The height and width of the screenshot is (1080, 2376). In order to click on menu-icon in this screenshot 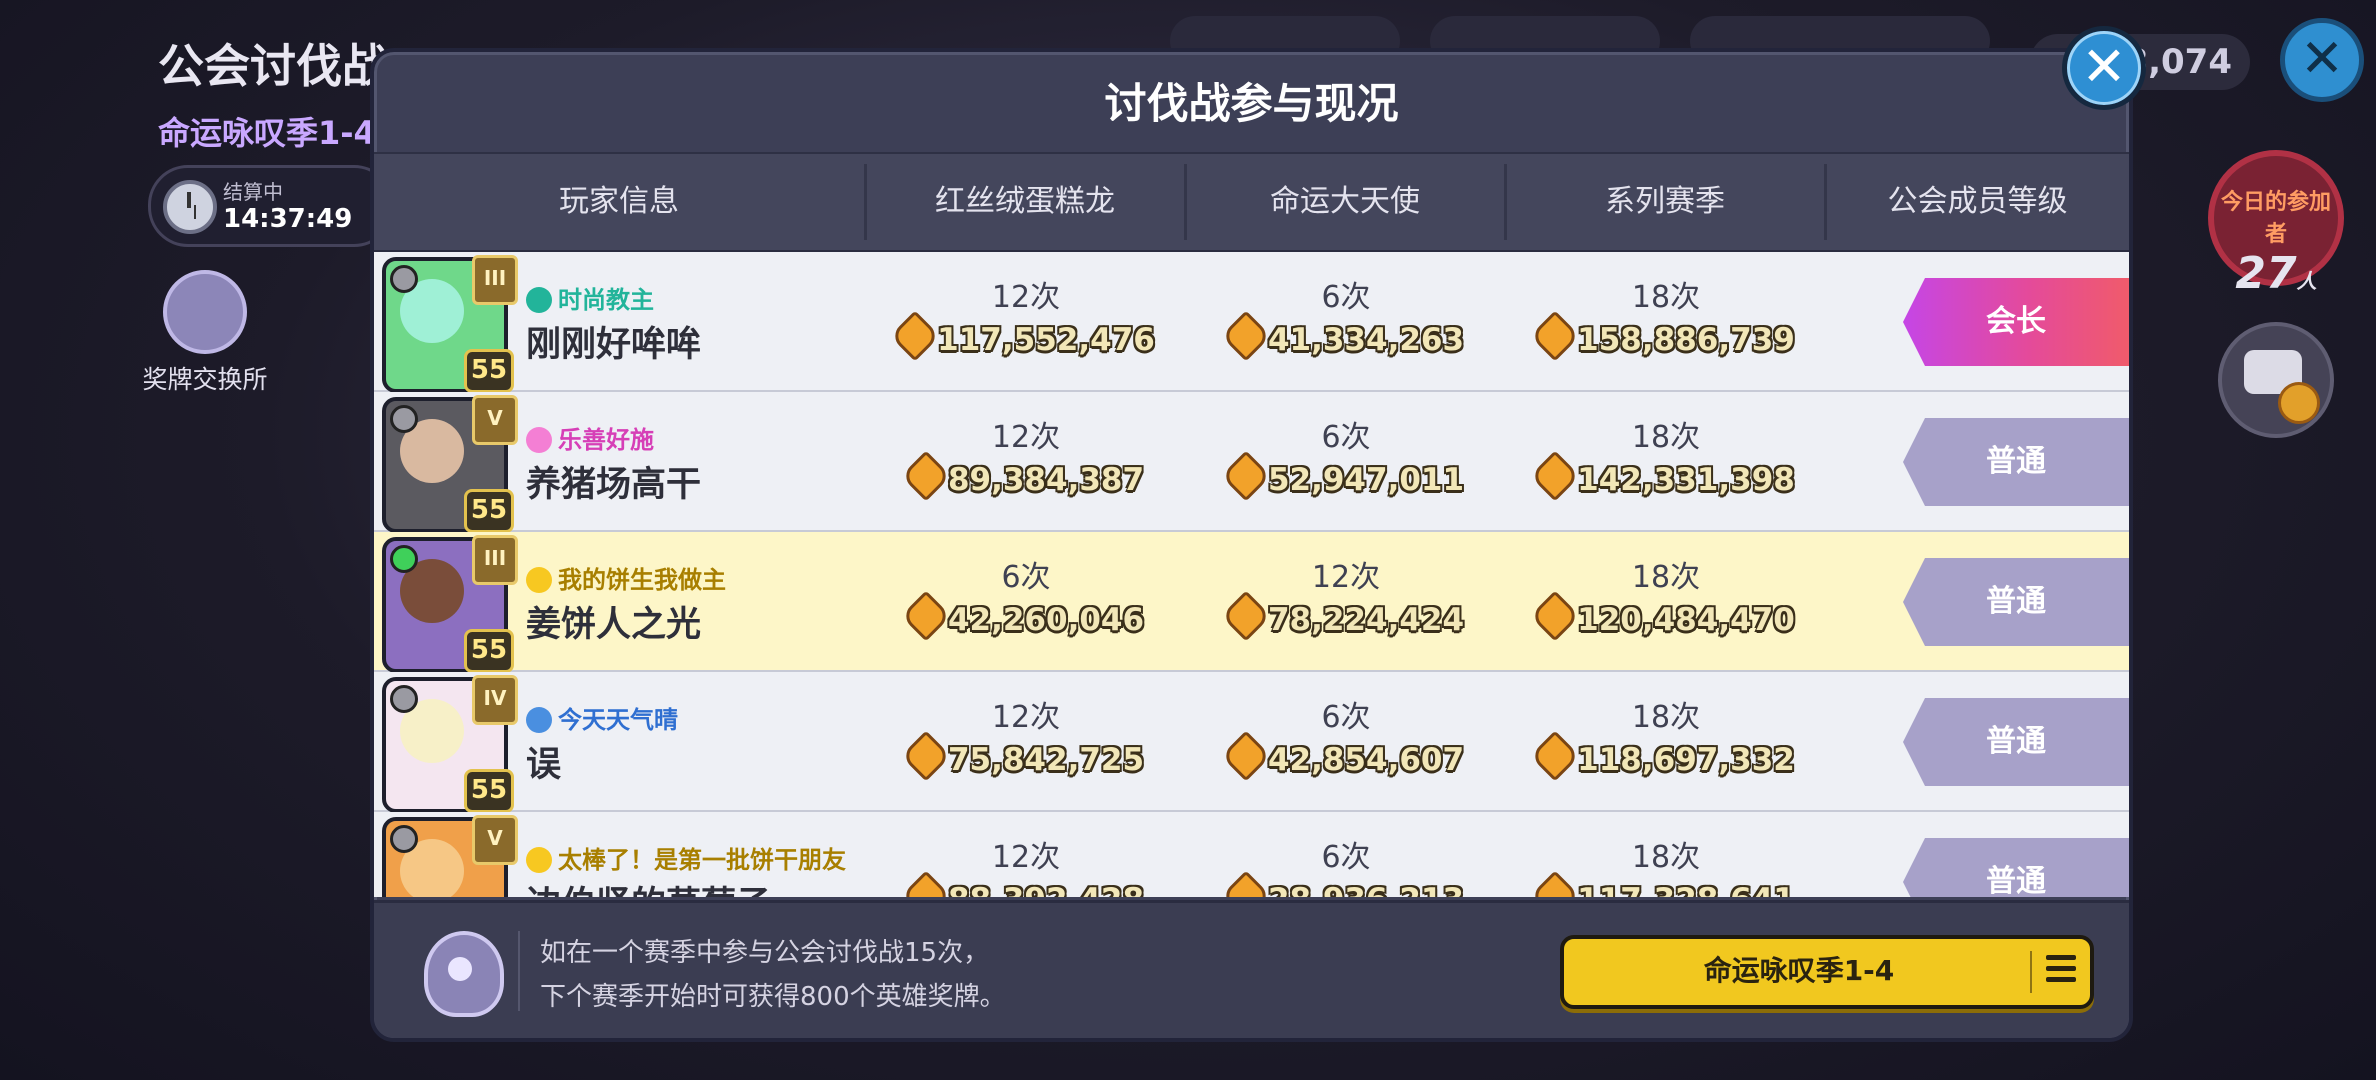, I will do `click(2061, 970)`.